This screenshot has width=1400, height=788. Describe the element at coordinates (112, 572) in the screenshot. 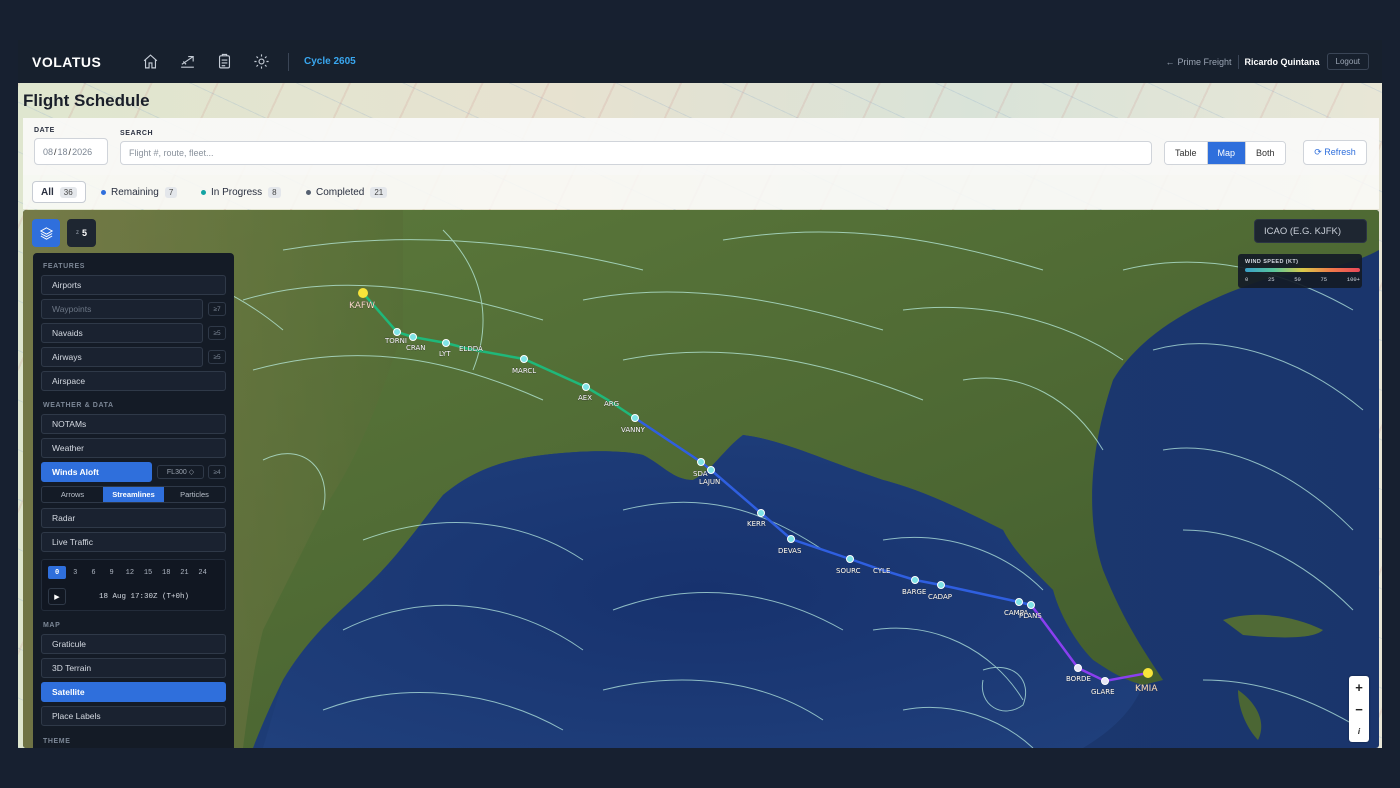

I see `hour-9: 9` at that location.